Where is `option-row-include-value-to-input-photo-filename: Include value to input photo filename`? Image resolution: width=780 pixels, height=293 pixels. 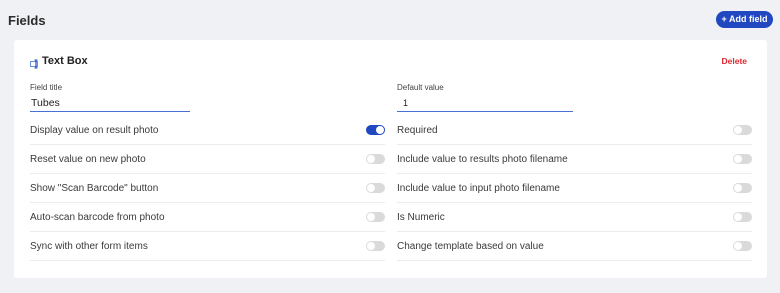
option-row-include-value-to-input-photo-filename: Include value to input photo filename is located at coordinates (574, 188).